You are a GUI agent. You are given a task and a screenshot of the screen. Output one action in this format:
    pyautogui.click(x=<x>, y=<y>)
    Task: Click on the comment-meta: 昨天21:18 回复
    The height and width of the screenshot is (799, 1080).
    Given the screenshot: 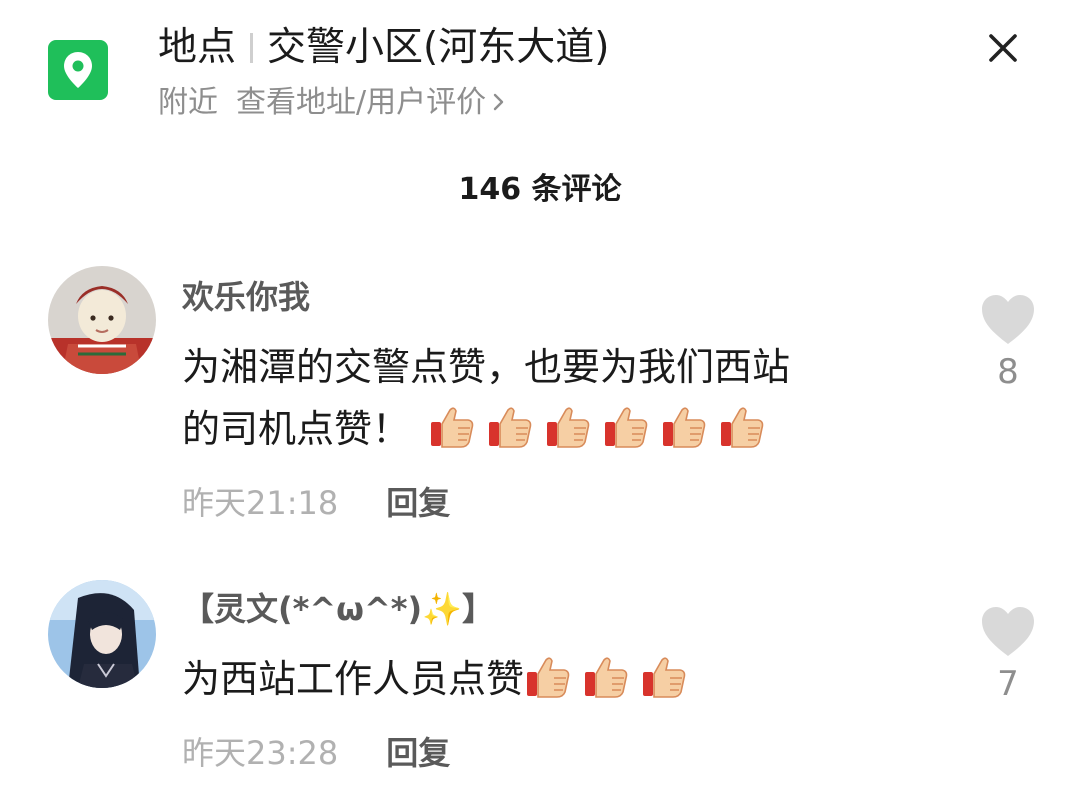 What is the action you would take?
    pyautogui.click(x=316, y=503)
    